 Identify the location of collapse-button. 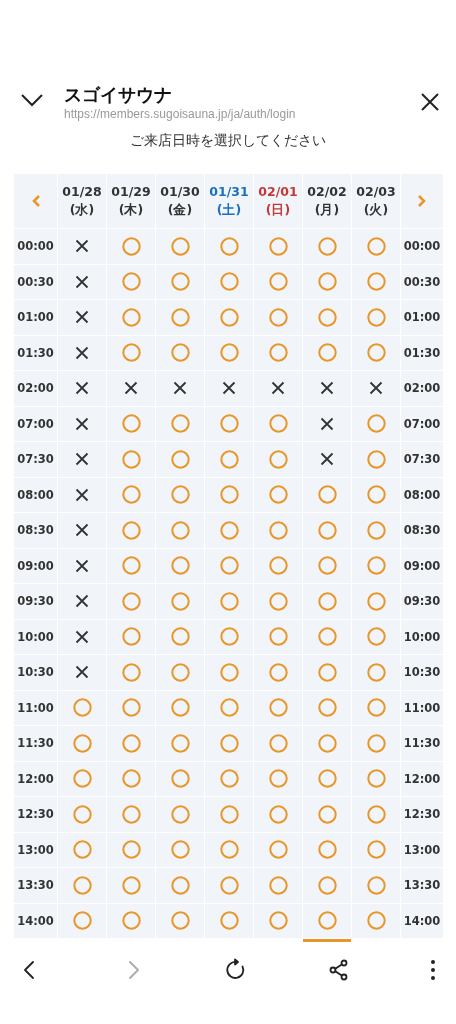
(32, 100).